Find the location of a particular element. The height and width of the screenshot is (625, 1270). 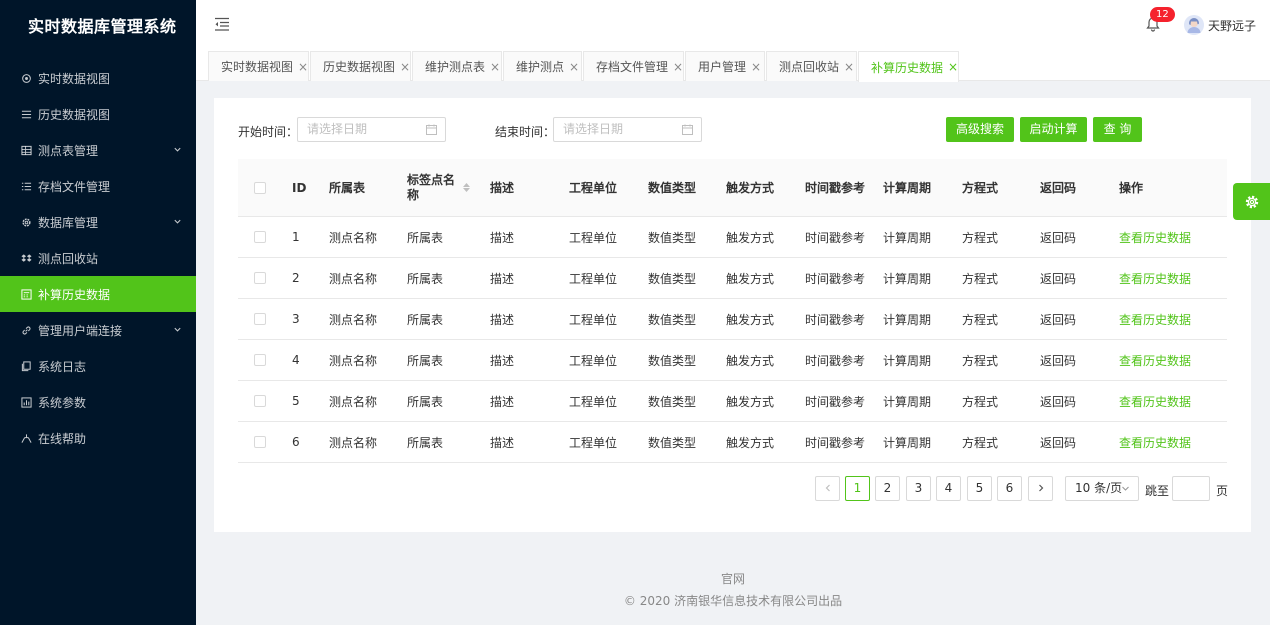

jump-page-input is located at coordinates (1191, 488).